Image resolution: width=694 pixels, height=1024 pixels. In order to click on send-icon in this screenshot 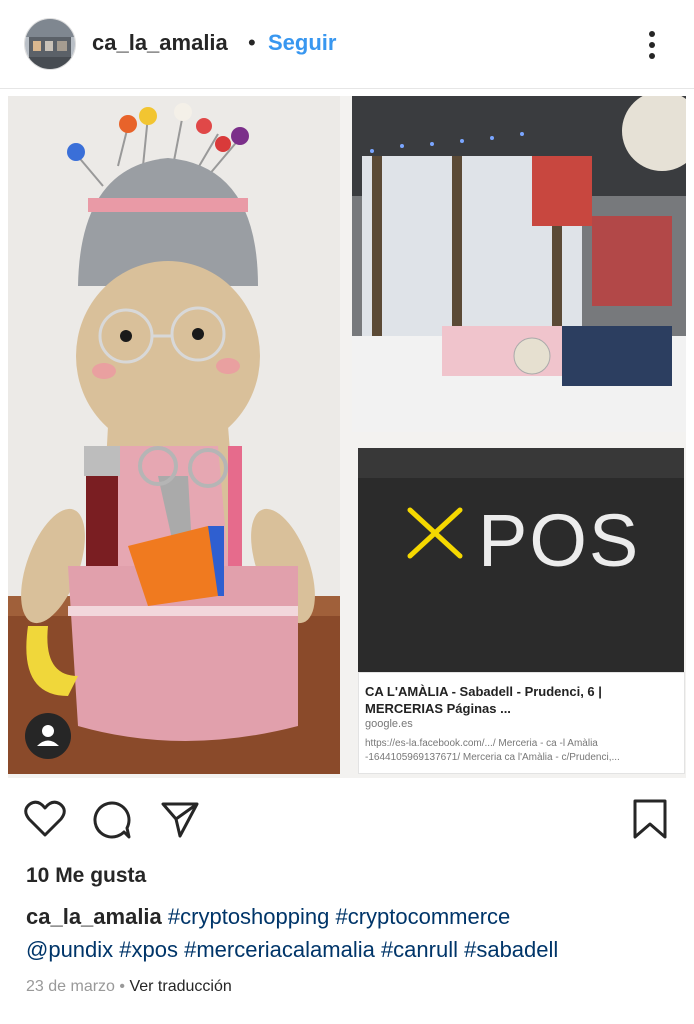, I will do `click(180, 822)`.